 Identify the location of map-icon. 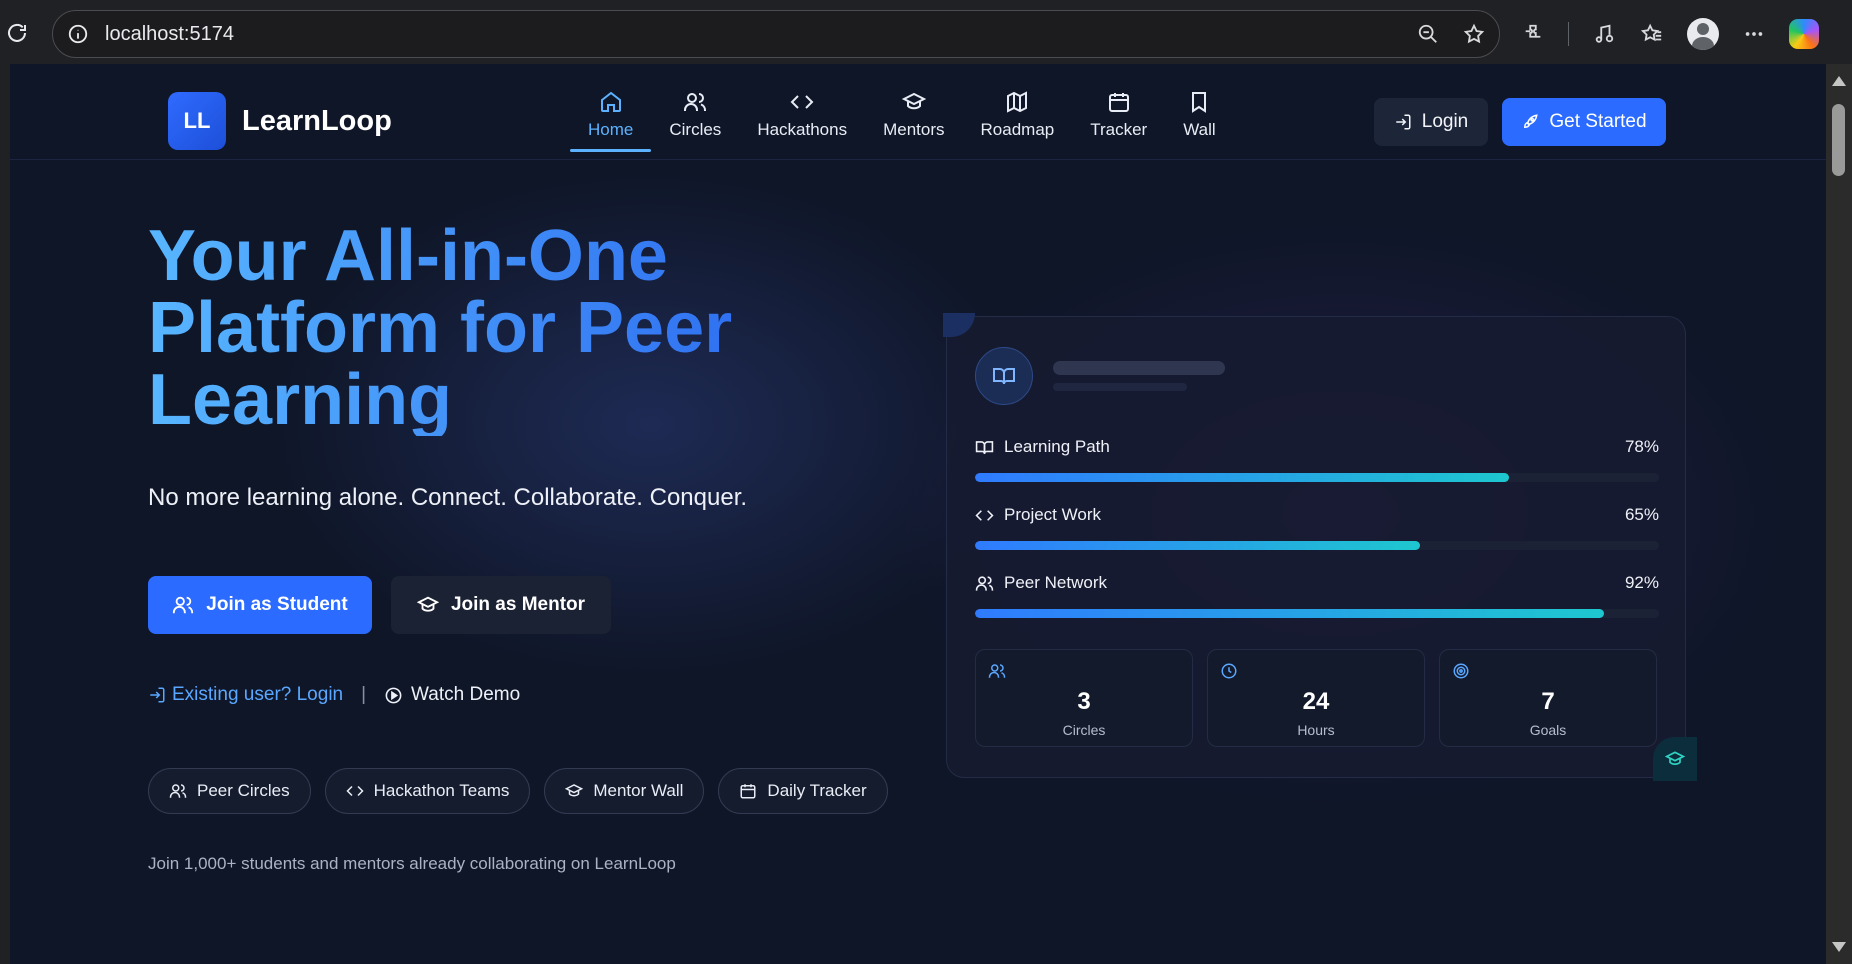
(1017, 102).